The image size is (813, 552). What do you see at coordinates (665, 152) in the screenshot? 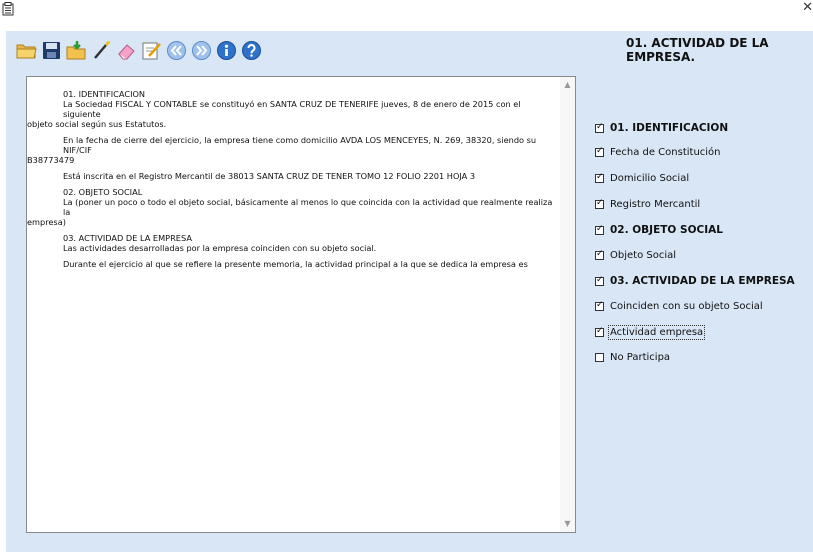
I see `checkbox-label: Fecha de Constitución` at bounding box center [665, 152].